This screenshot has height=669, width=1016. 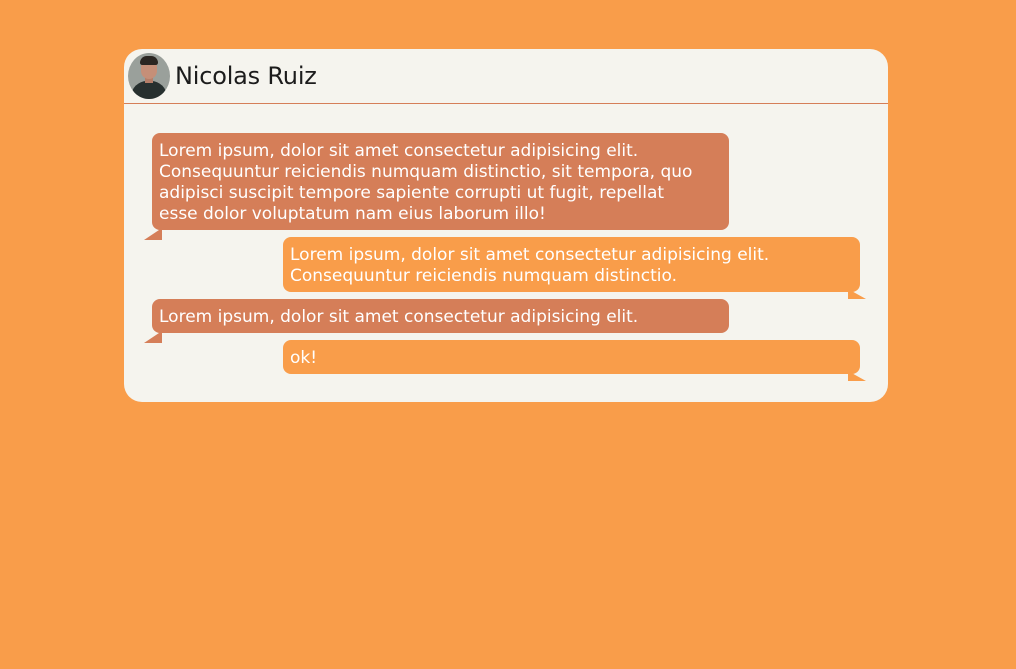 What do you see at coordinates (506, 76) in the screenshot?
I see `chat-header: Nicolas Ruiz` at bounding box center [506, 76].